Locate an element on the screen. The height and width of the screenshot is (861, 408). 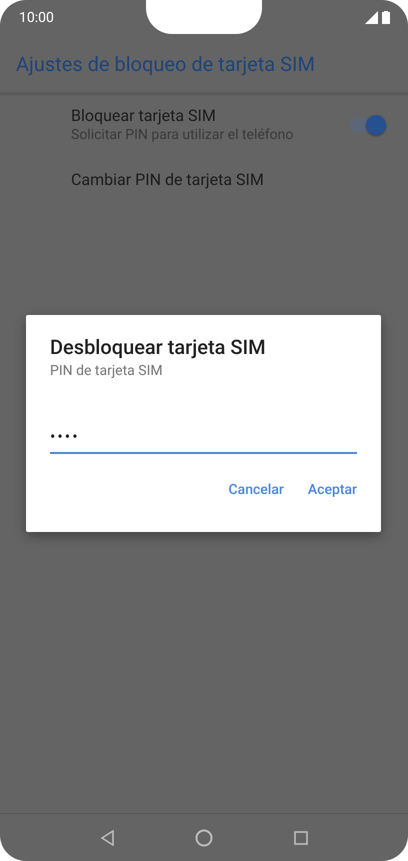
pin-field: •••• is located at coordinates (203, 438).